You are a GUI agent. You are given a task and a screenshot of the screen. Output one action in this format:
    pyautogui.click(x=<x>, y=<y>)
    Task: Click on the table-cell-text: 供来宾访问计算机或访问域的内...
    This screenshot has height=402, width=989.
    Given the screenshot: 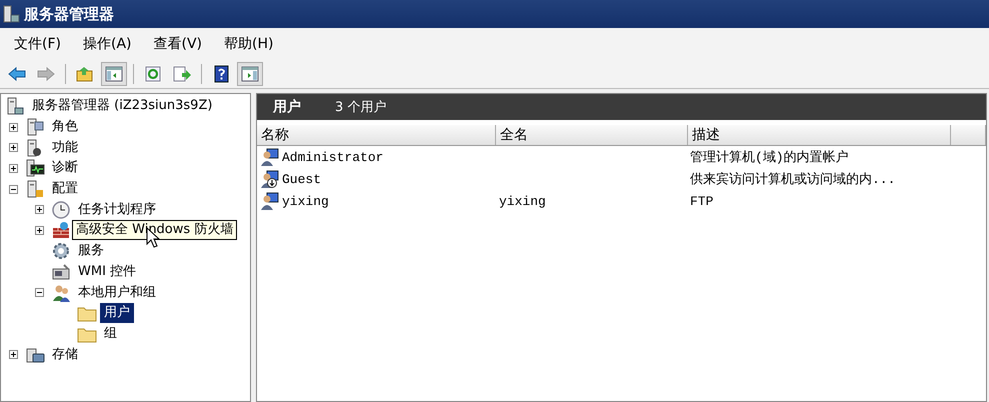 What is the action you would take?
    pyautogui.click(x=793, y=179)
    